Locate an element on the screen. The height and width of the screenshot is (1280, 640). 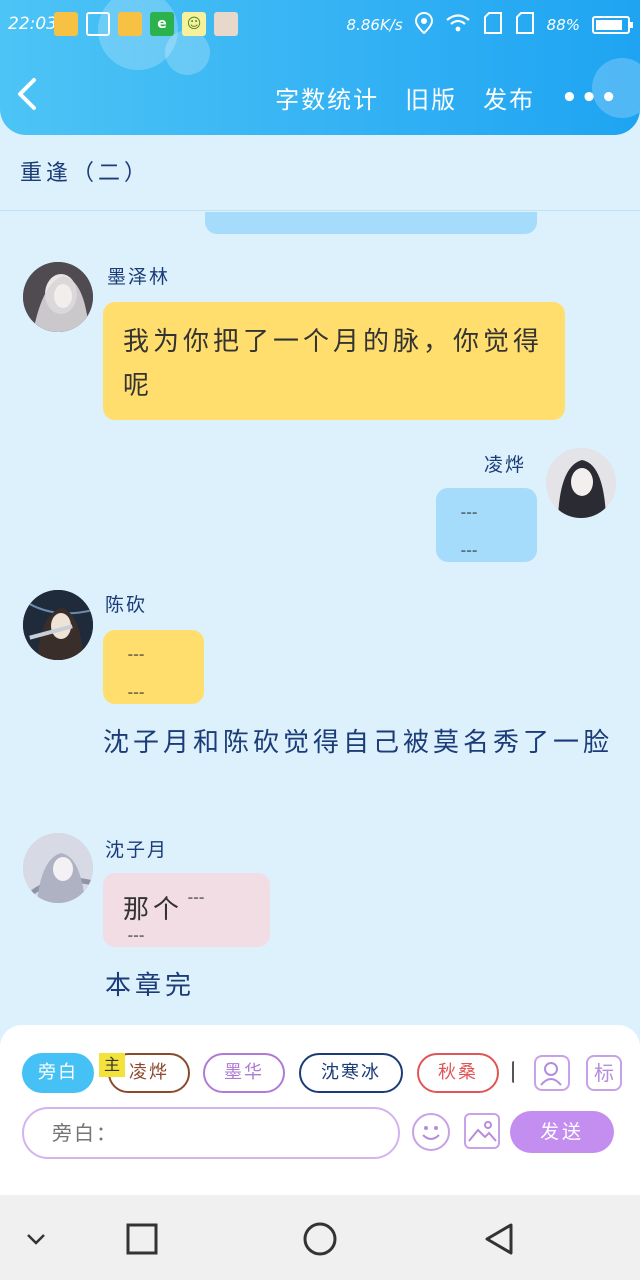
message-bubble: 那个﹉ ﹉ is located at coordinates (186, 918).